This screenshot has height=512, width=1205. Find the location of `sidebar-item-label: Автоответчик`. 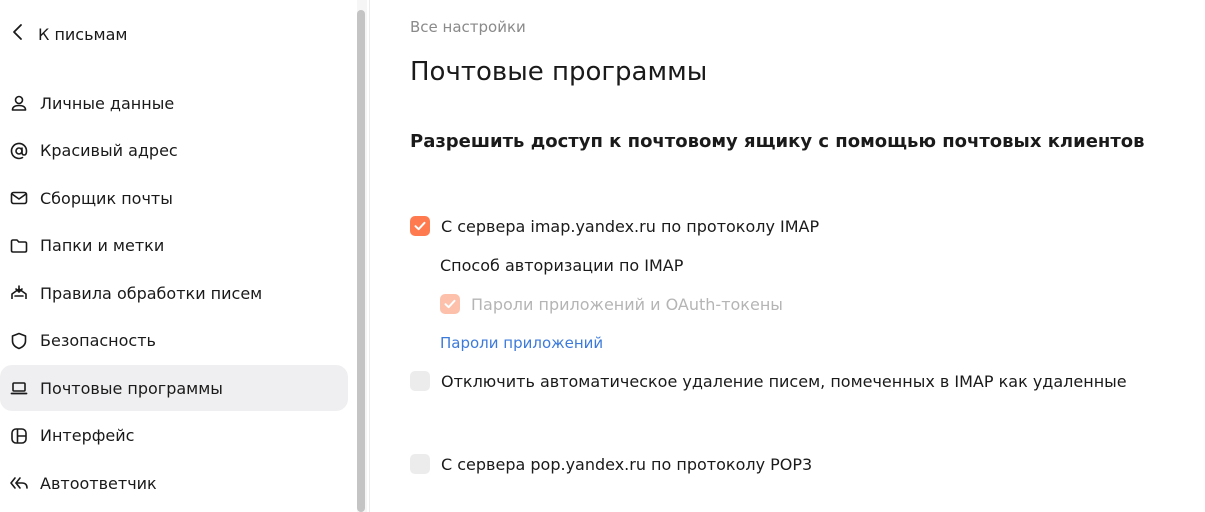

sidebar-item-label: Автоответчик is located at coordinates (98, 483).